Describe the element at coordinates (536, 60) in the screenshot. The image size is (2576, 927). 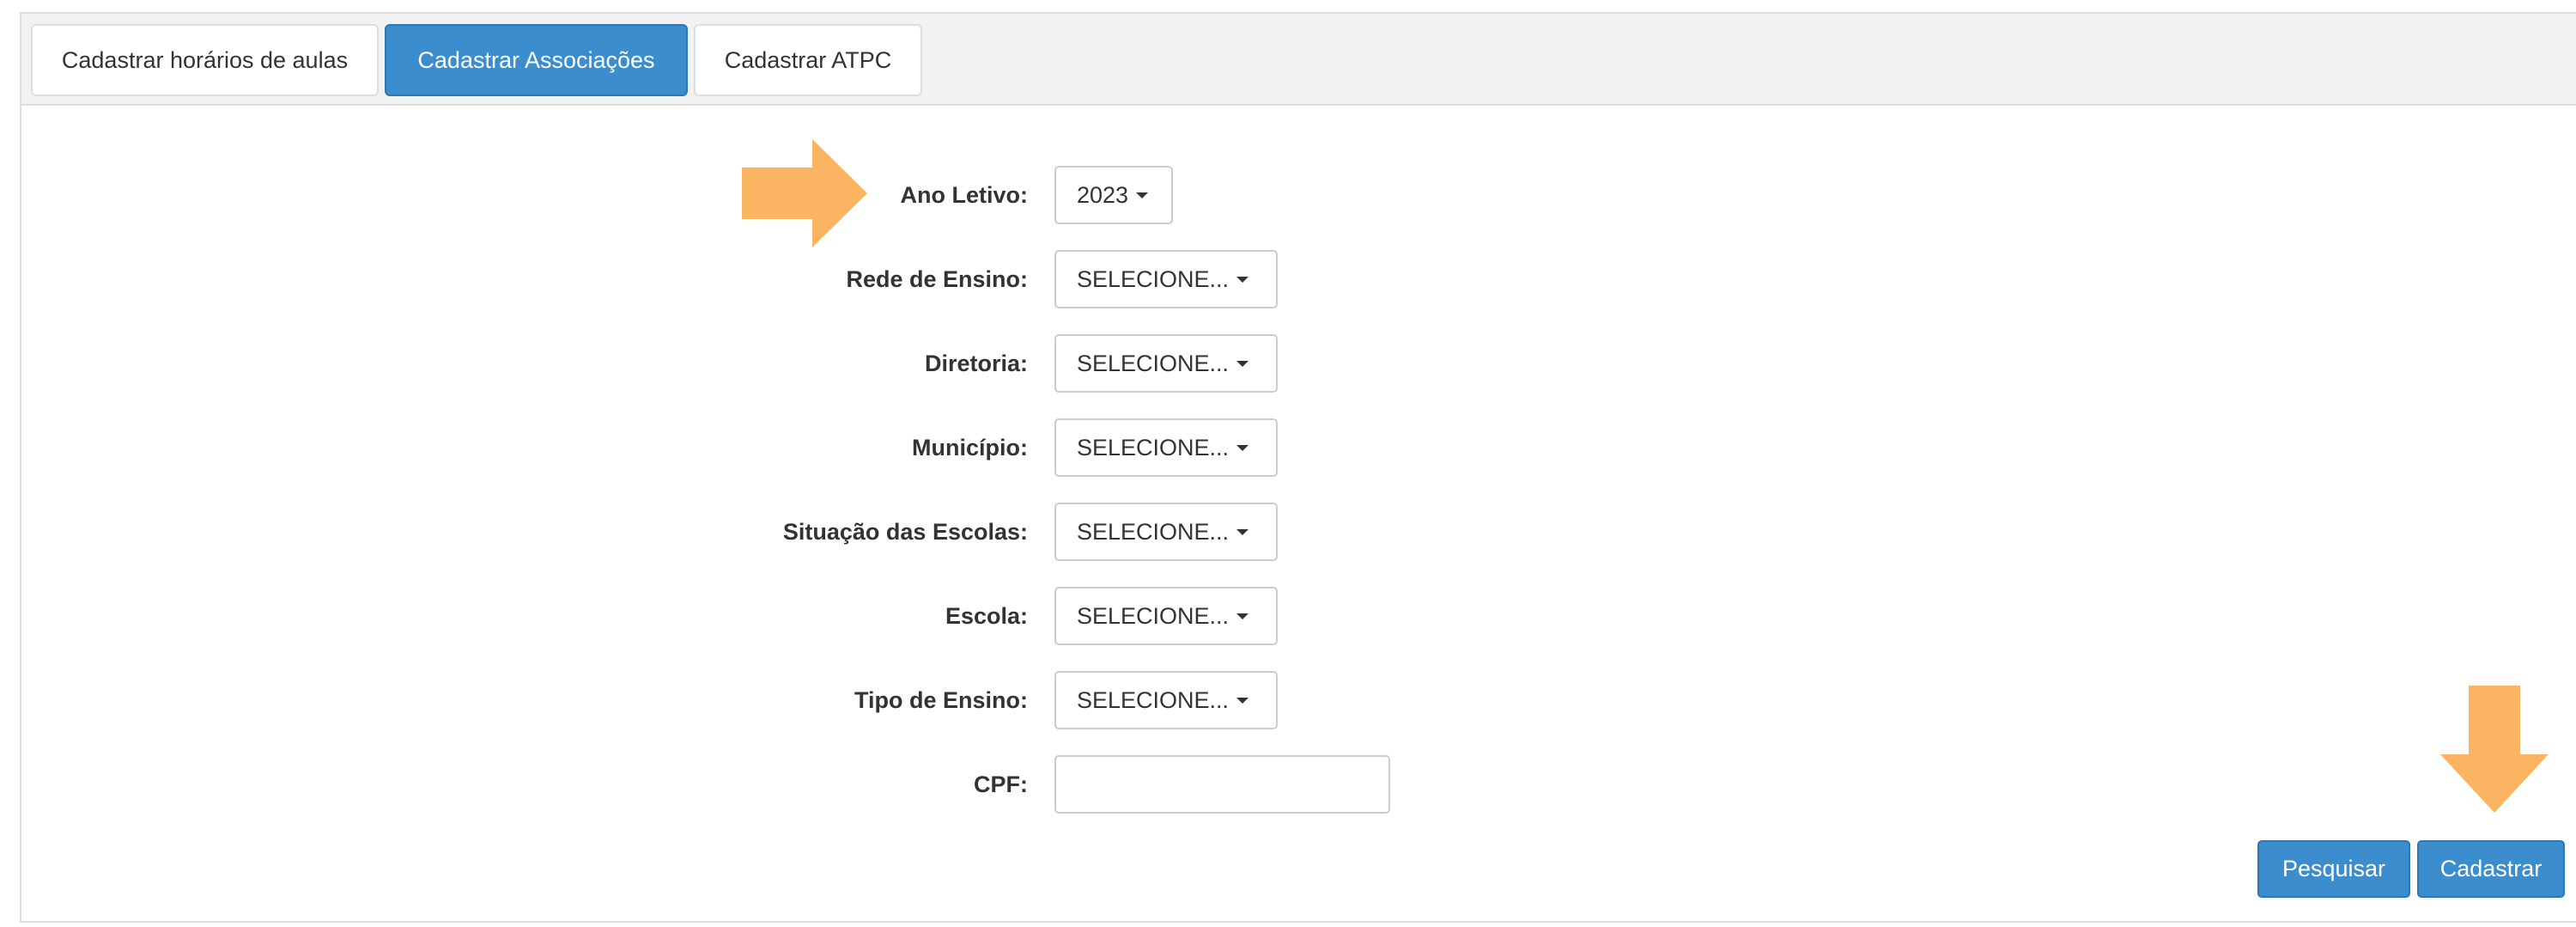
I see `tab-cadastrar-associacoes: Cadastrar Associações` at that location.